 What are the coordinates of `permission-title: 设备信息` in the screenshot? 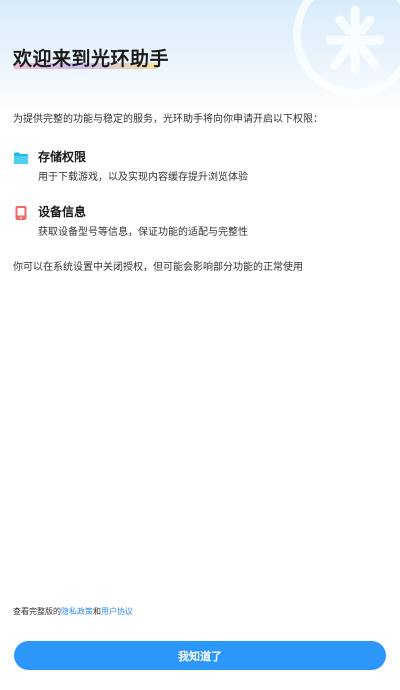 It's located at (62, 212).